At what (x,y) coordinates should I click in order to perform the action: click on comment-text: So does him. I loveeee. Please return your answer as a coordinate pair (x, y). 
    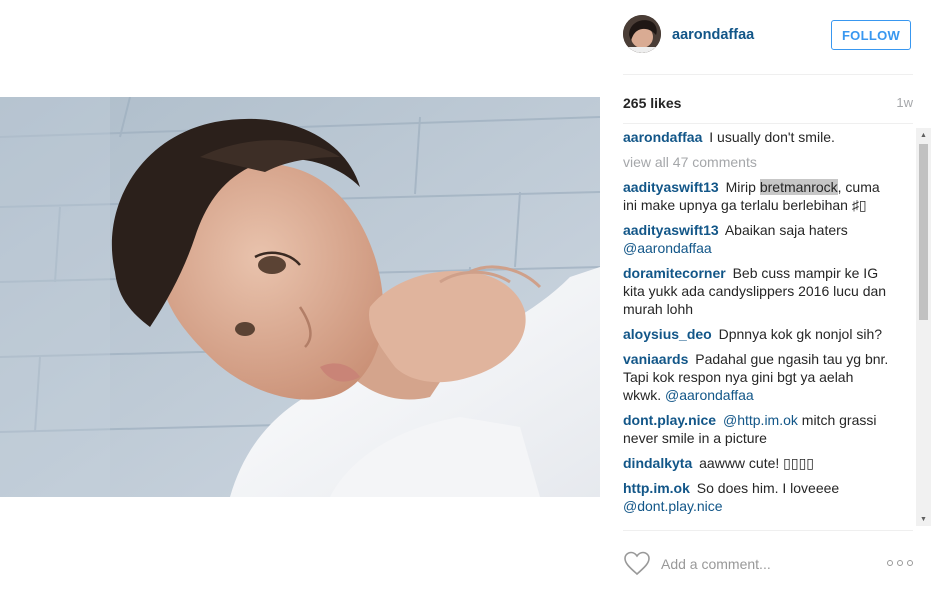
    Looking at the image, I should click on (768, 488).